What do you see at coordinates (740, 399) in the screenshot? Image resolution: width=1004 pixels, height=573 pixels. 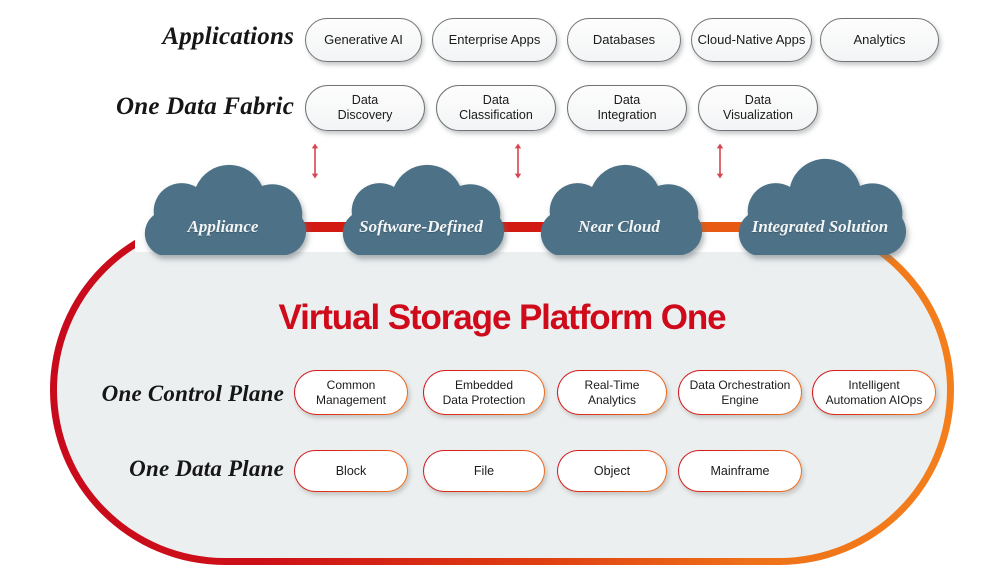 I see `pill-label-line-2: Engine` at bounding box center [740, 399].